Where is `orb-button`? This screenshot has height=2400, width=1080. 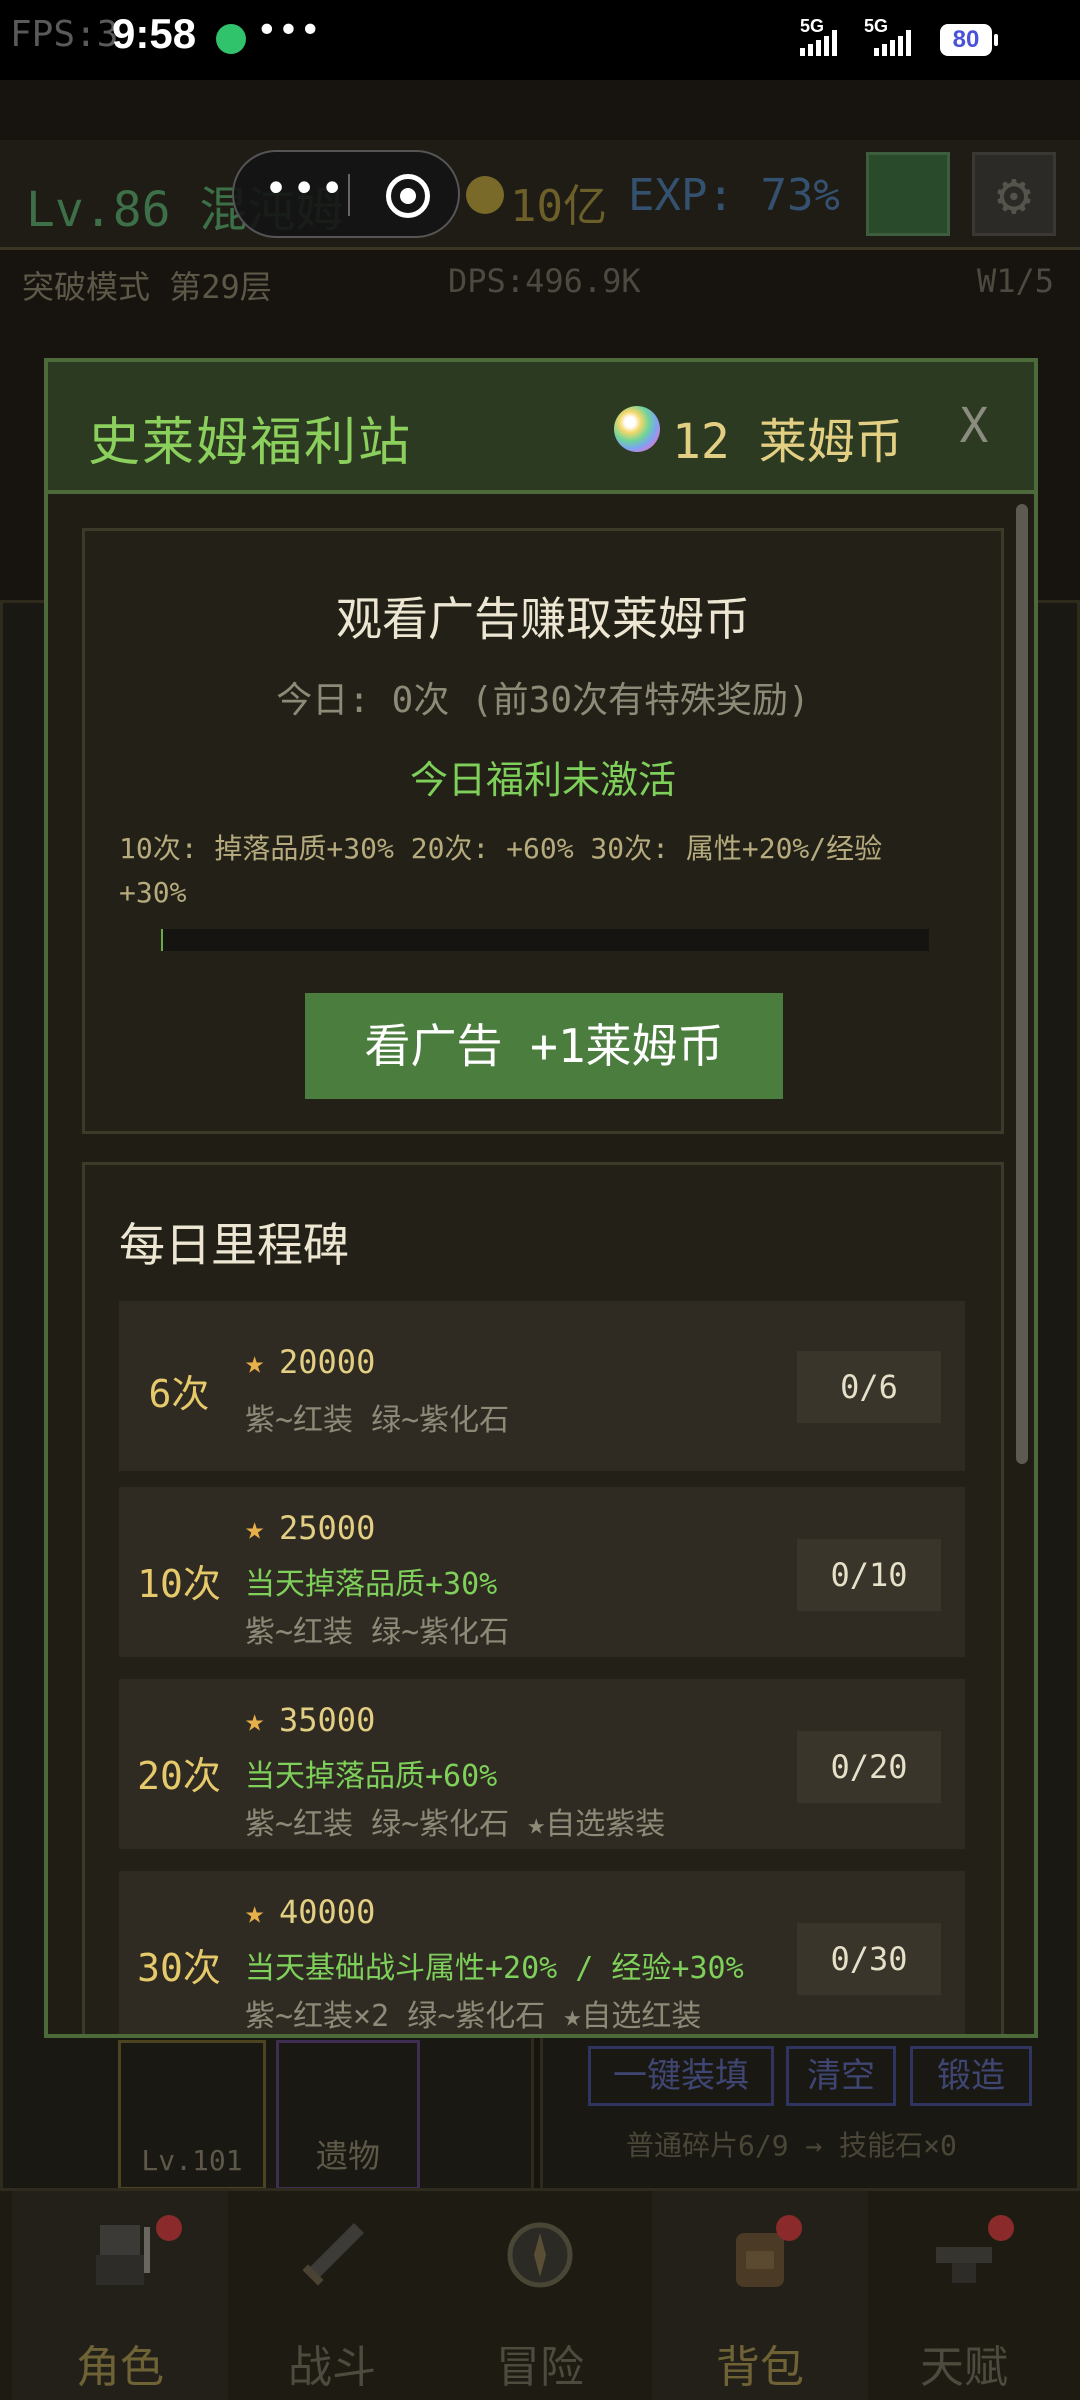
orb-button is located at coordinates (908, 194).